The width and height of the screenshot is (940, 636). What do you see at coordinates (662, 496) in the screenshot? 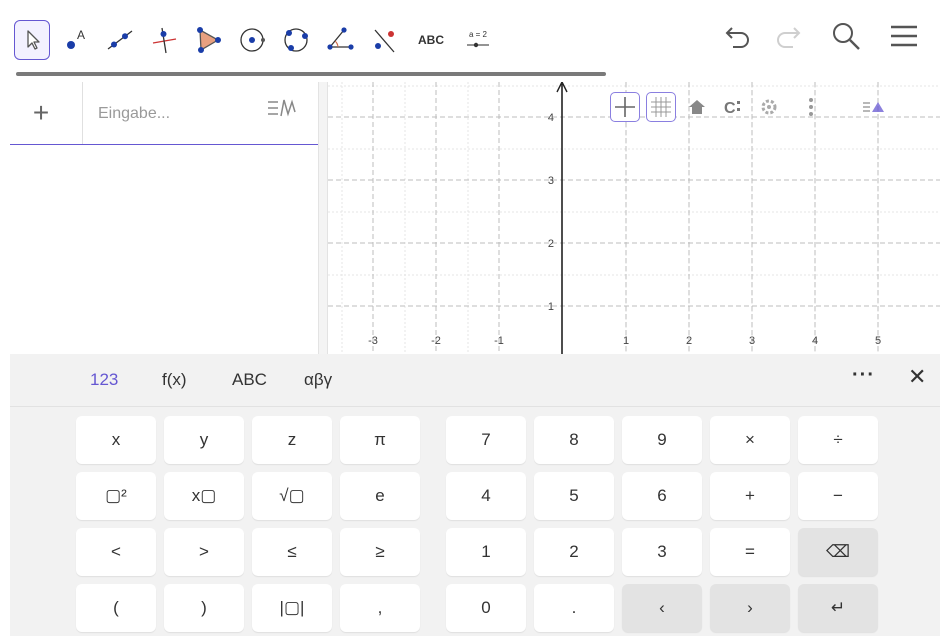
I see `key-6: 6` at bounding box center [662, 496].